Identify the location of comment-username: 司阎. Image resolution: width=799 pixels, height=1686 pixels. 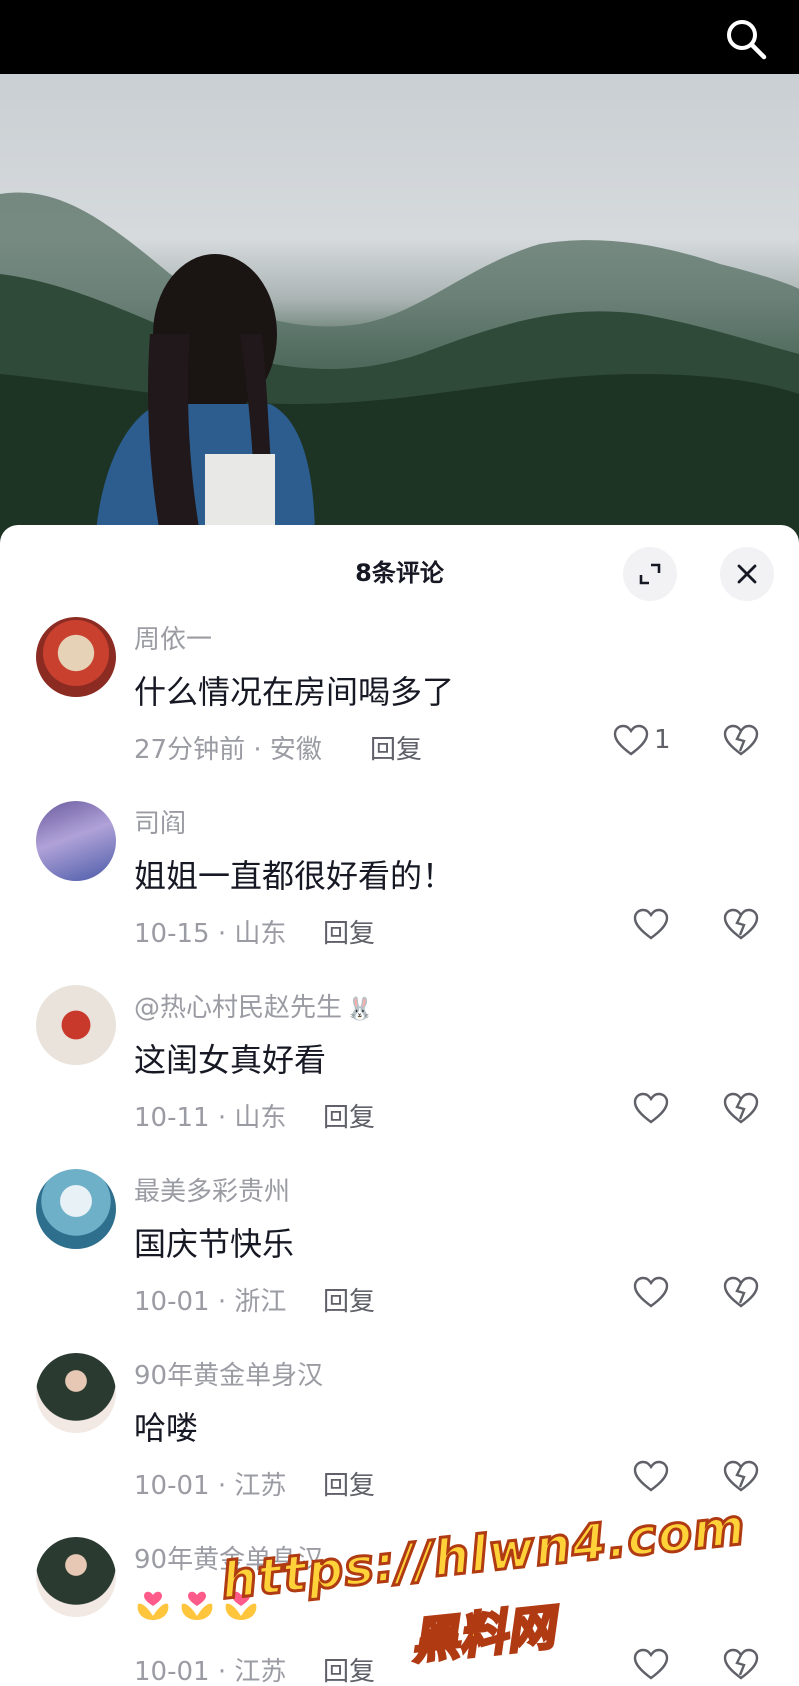
(160, 821).